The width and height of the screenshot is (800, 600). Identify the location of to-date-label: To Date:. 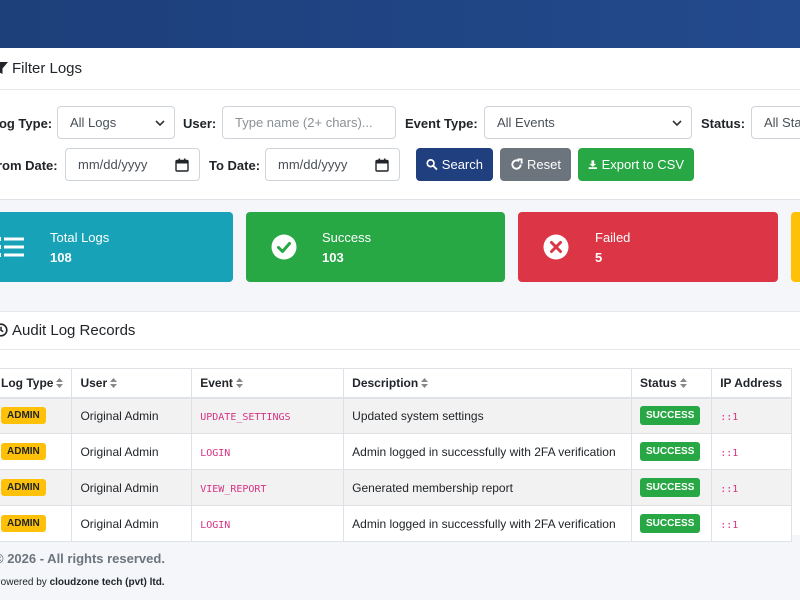
(235, 165).